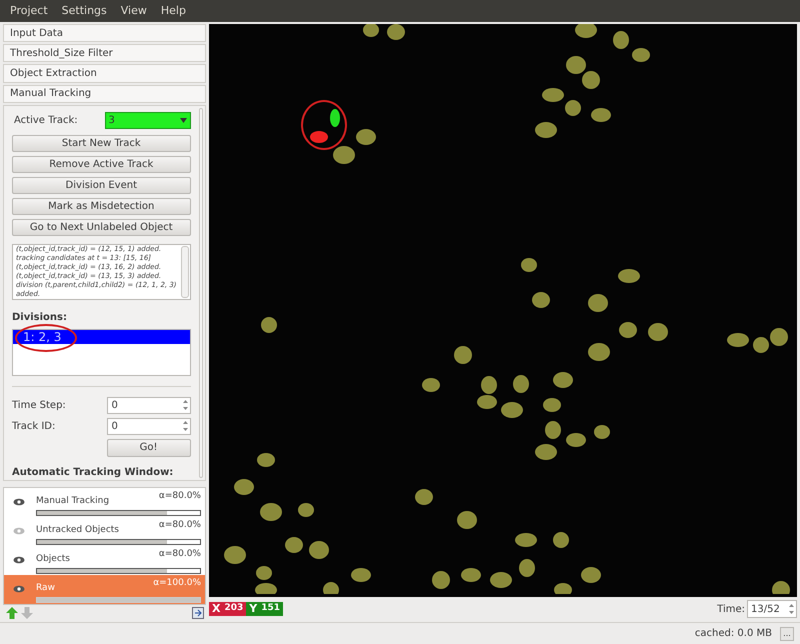 The width and height of the screenshot is (800, 644). Describe the element at coordinates (101, 206) in the screenshot. I see `action-button: Mark as Misdetection` at that location.